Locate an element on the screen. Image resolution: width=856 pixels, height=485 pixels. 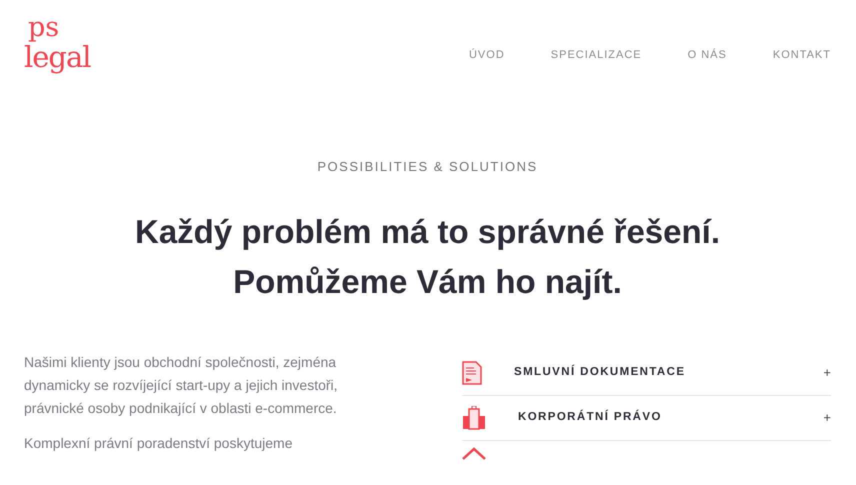
service-title: SMLUVNÍ DOKUMENTACE is located at coordinates (669, 373).